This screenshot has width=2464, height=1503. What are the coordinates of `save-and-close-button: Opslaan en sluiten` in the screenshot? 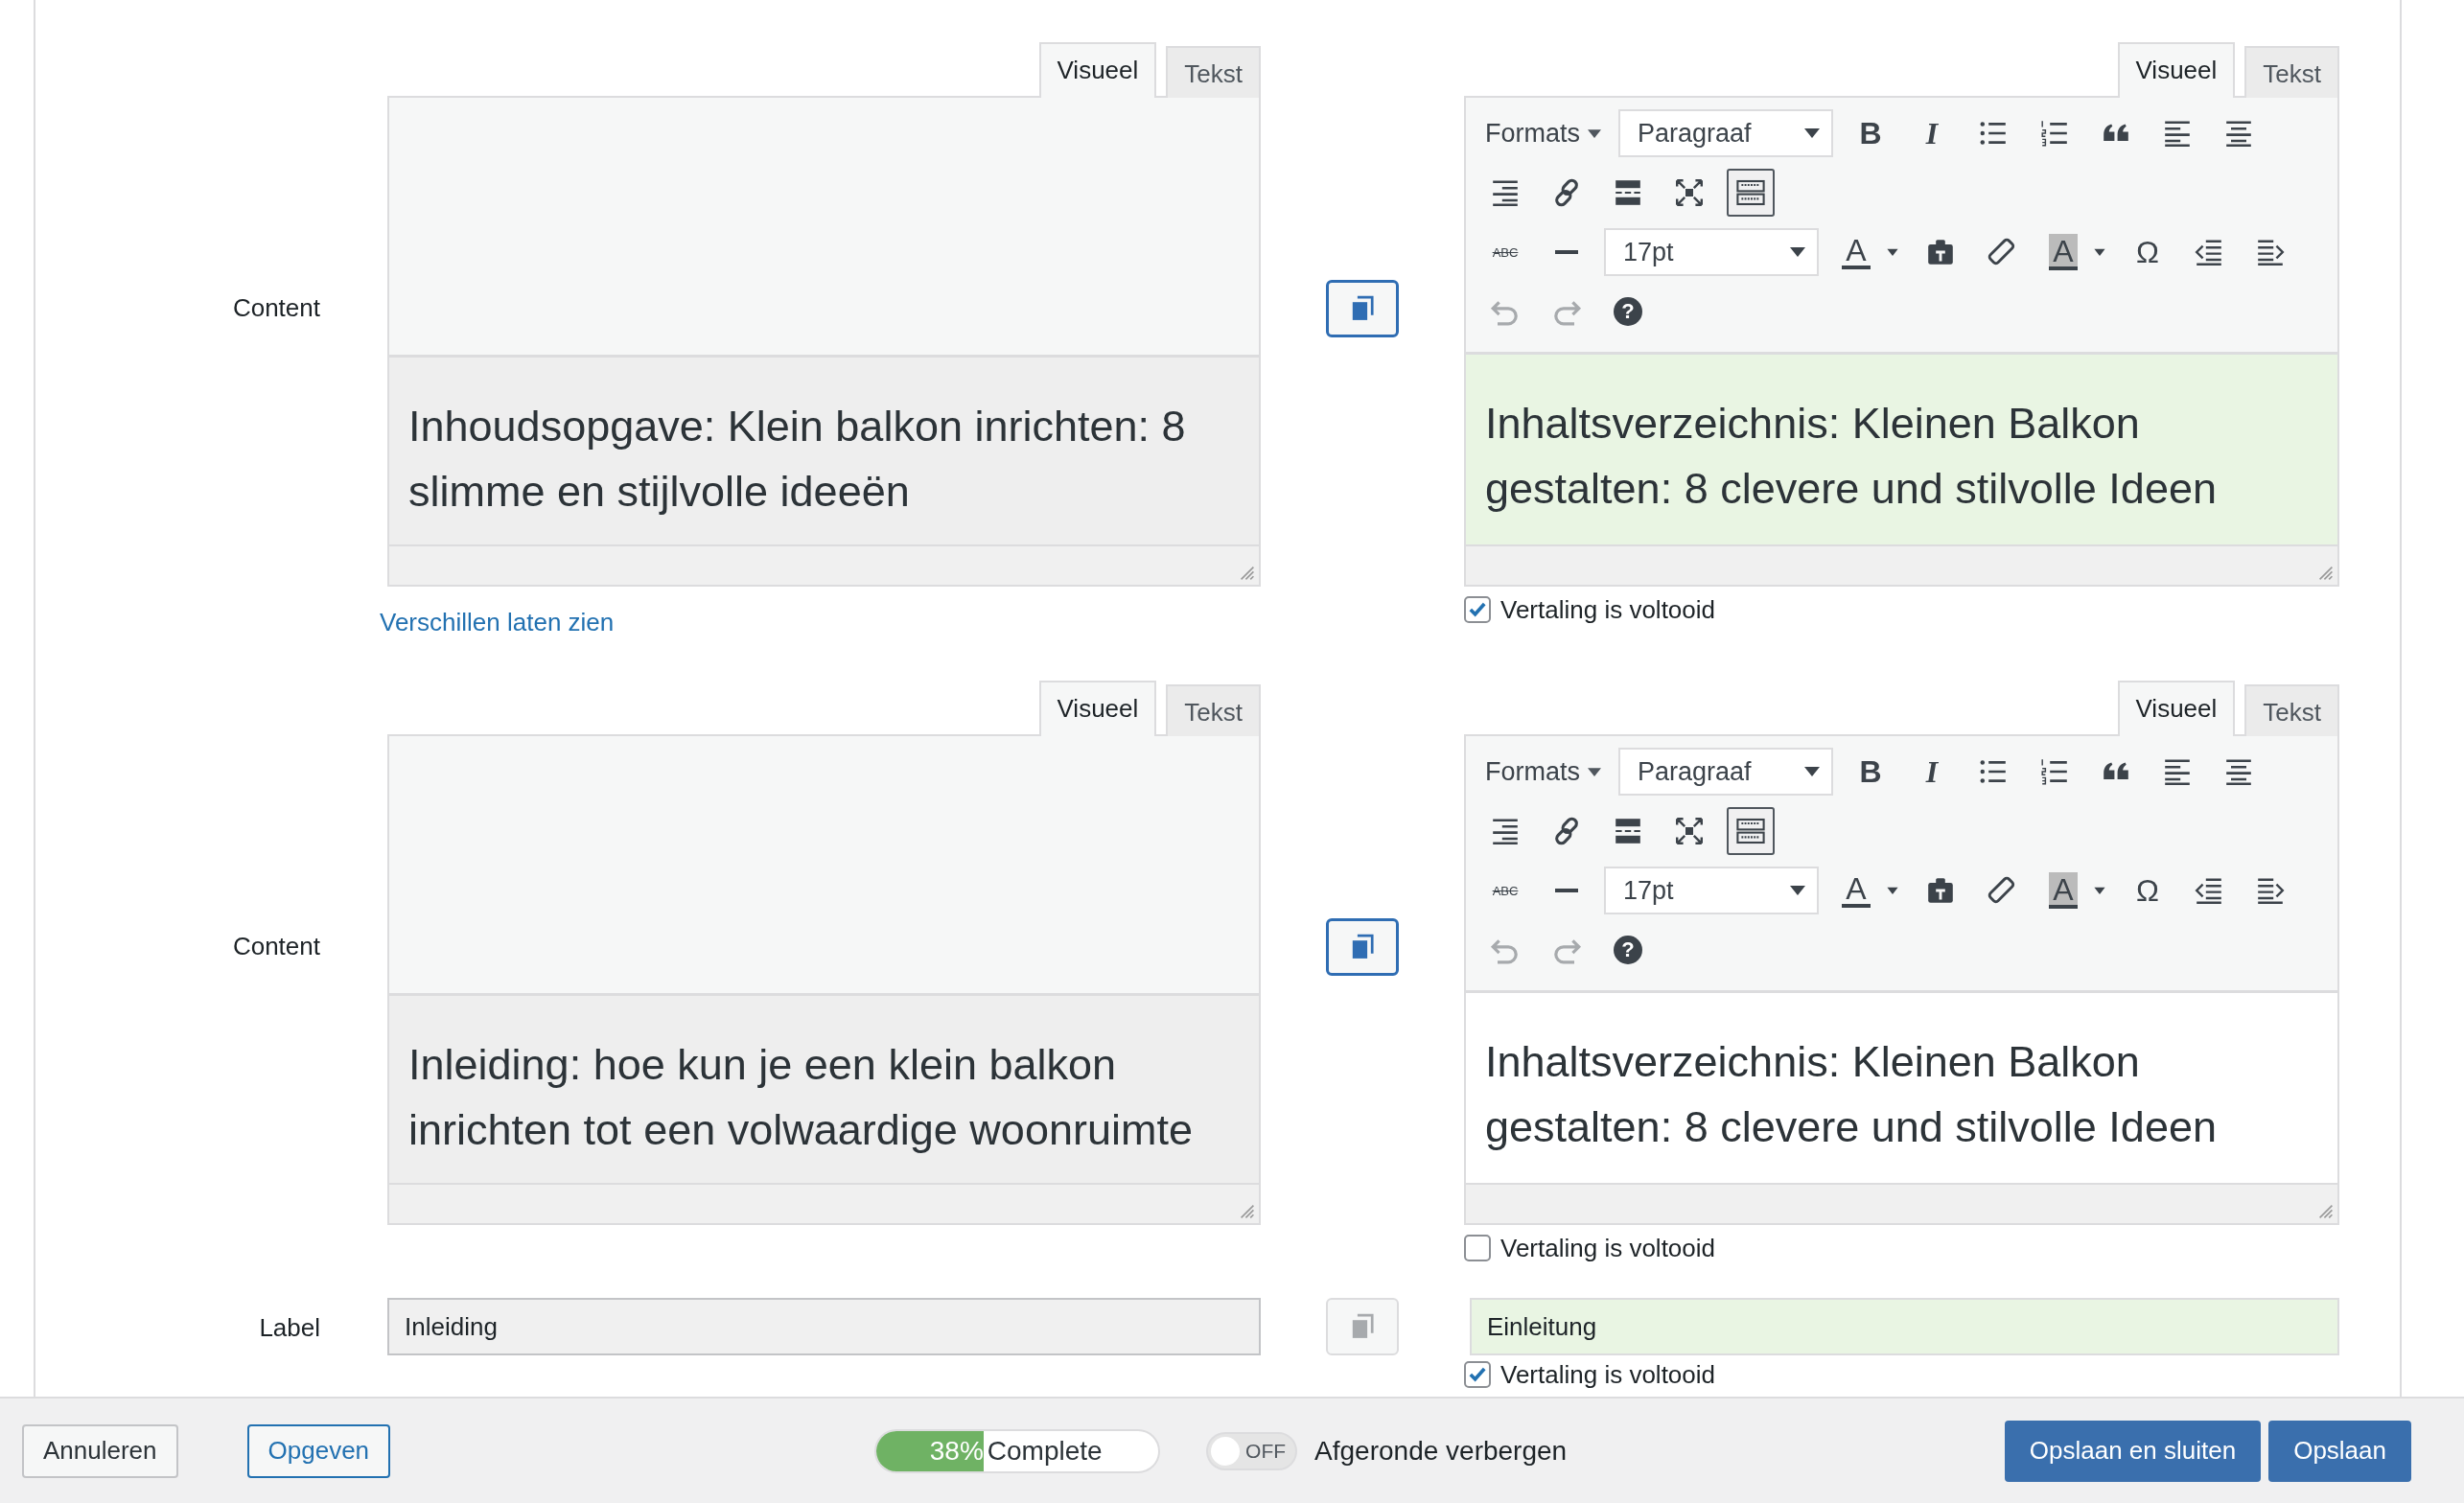 It's located at (2133, 1451).